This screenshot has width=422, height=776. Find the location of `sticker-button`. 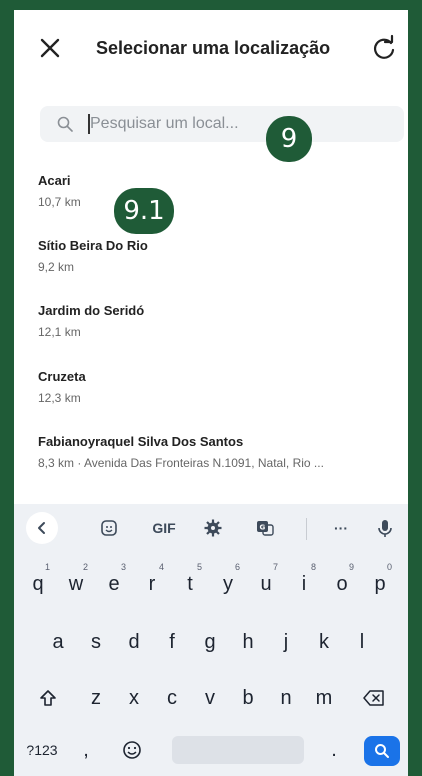

sticker-button is located at coordinates (109, 528).